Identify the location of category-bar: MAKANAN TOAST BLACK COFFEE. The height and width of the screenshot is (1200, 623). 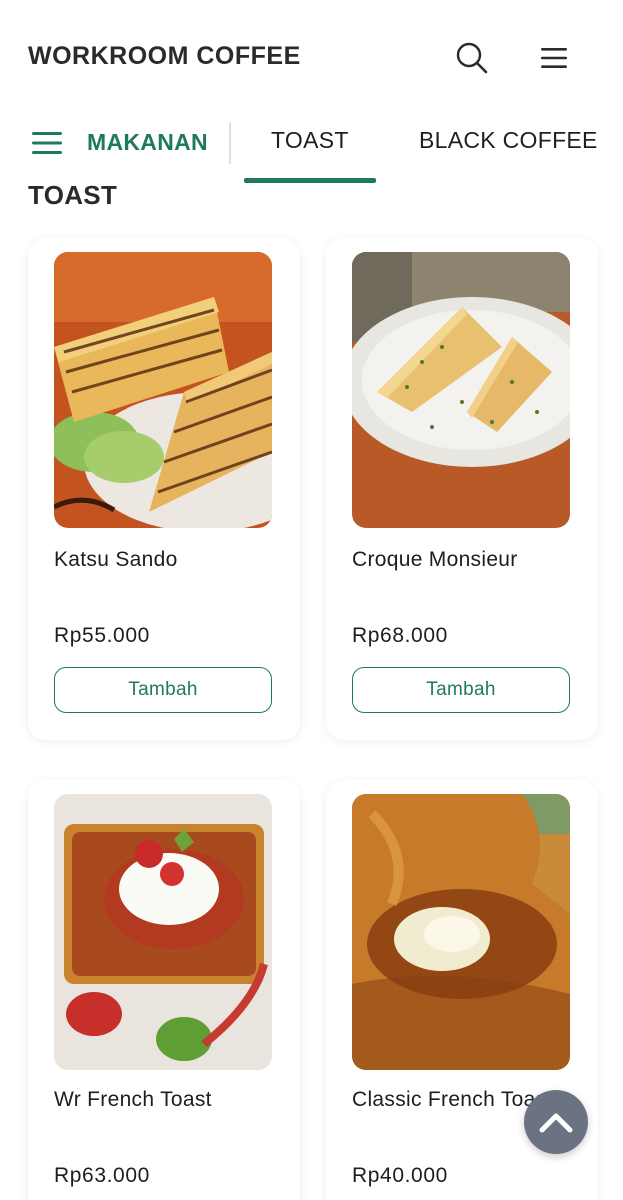
(311, 149).